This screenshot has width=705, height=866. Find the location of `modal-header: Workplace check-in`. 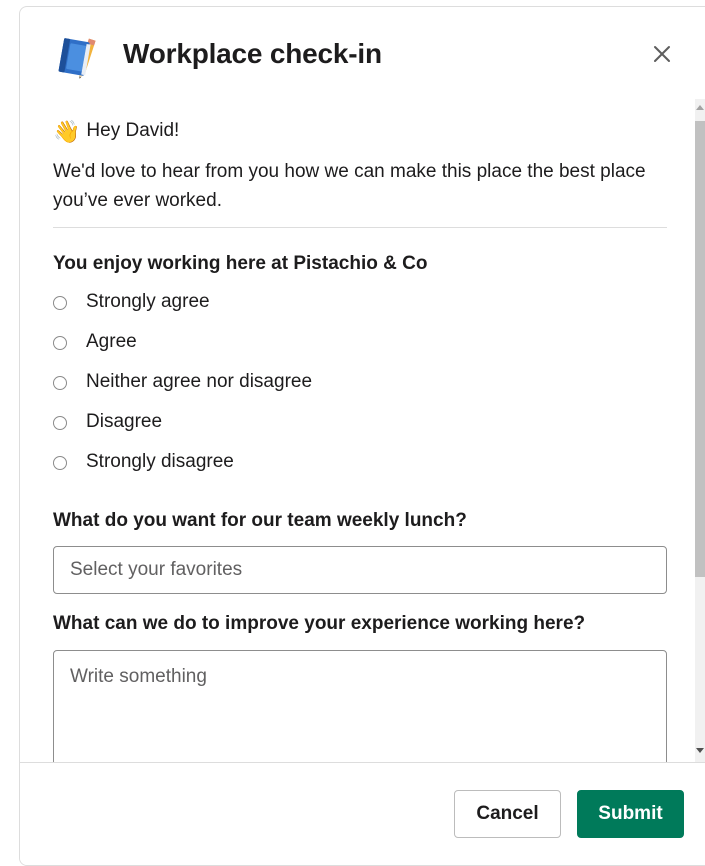

modal-header: Workplace check-in is located at coordinates (362, 53).